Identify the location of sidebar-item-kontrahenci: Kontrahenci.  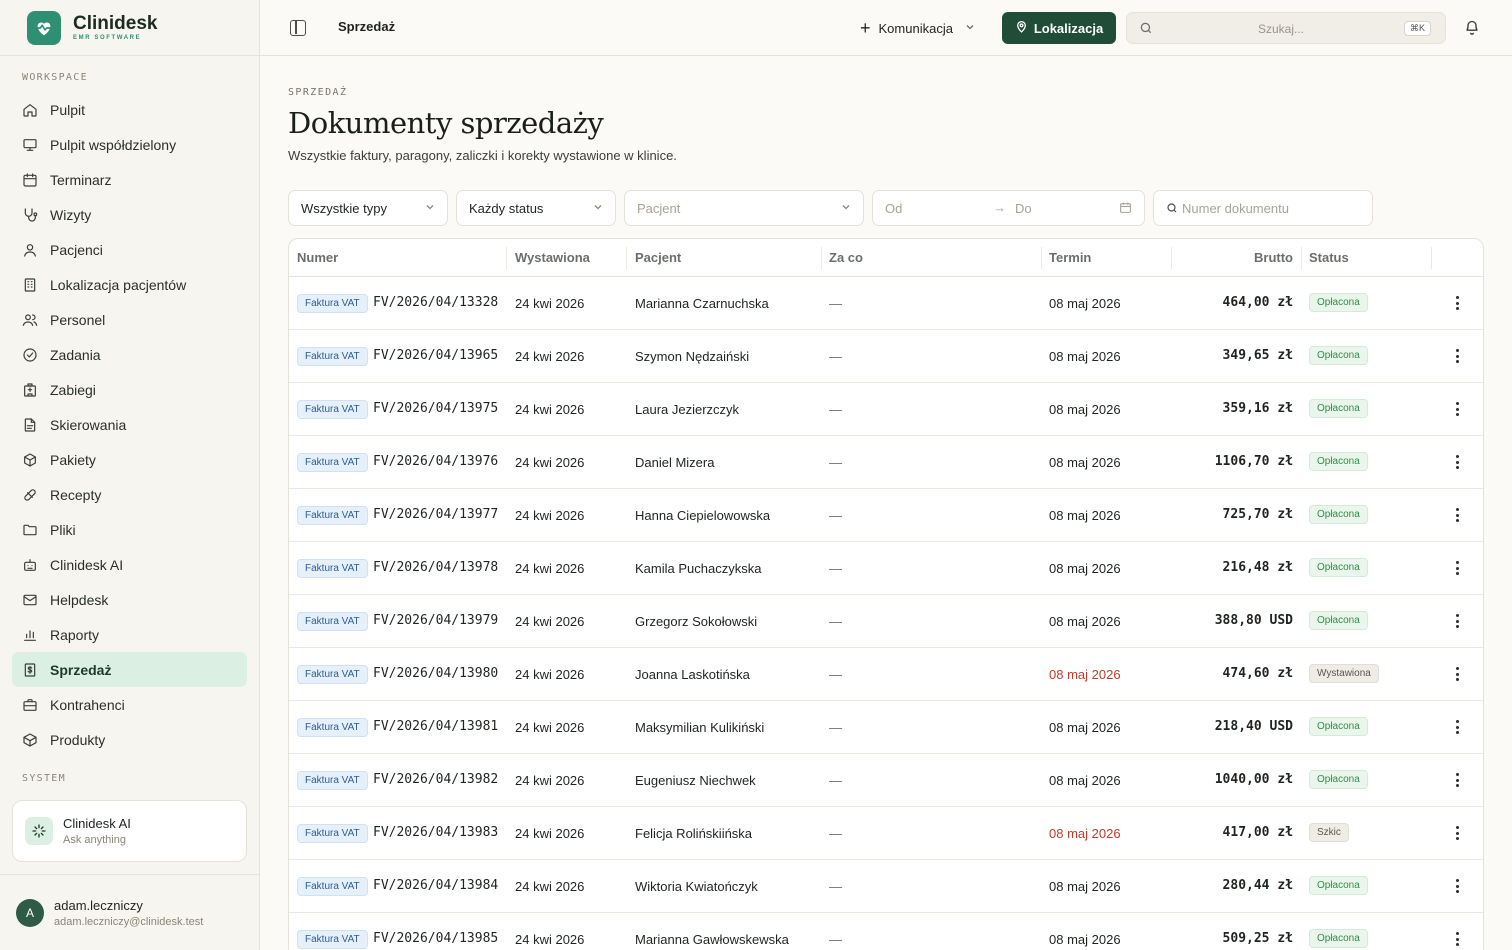
(129, 704).